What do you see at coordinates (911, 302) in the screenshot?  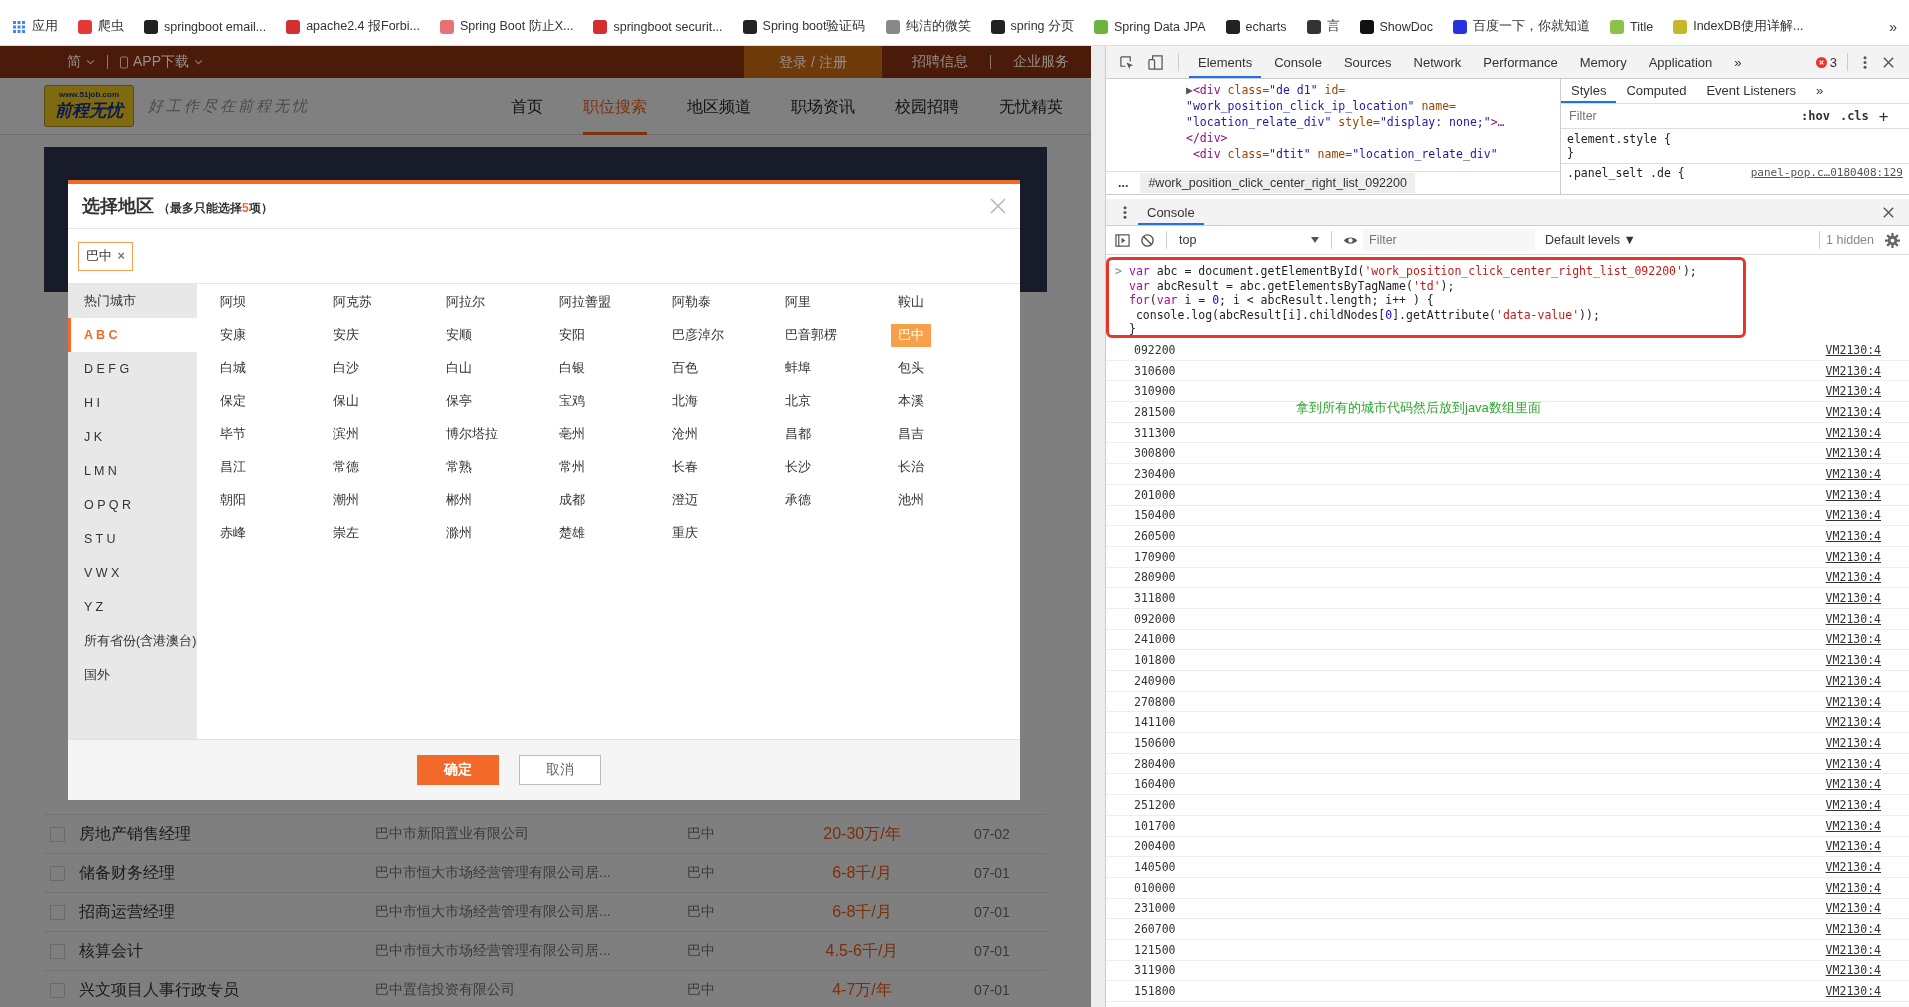 I see `city-option: 鞍山` at bounding box center [911, 302].